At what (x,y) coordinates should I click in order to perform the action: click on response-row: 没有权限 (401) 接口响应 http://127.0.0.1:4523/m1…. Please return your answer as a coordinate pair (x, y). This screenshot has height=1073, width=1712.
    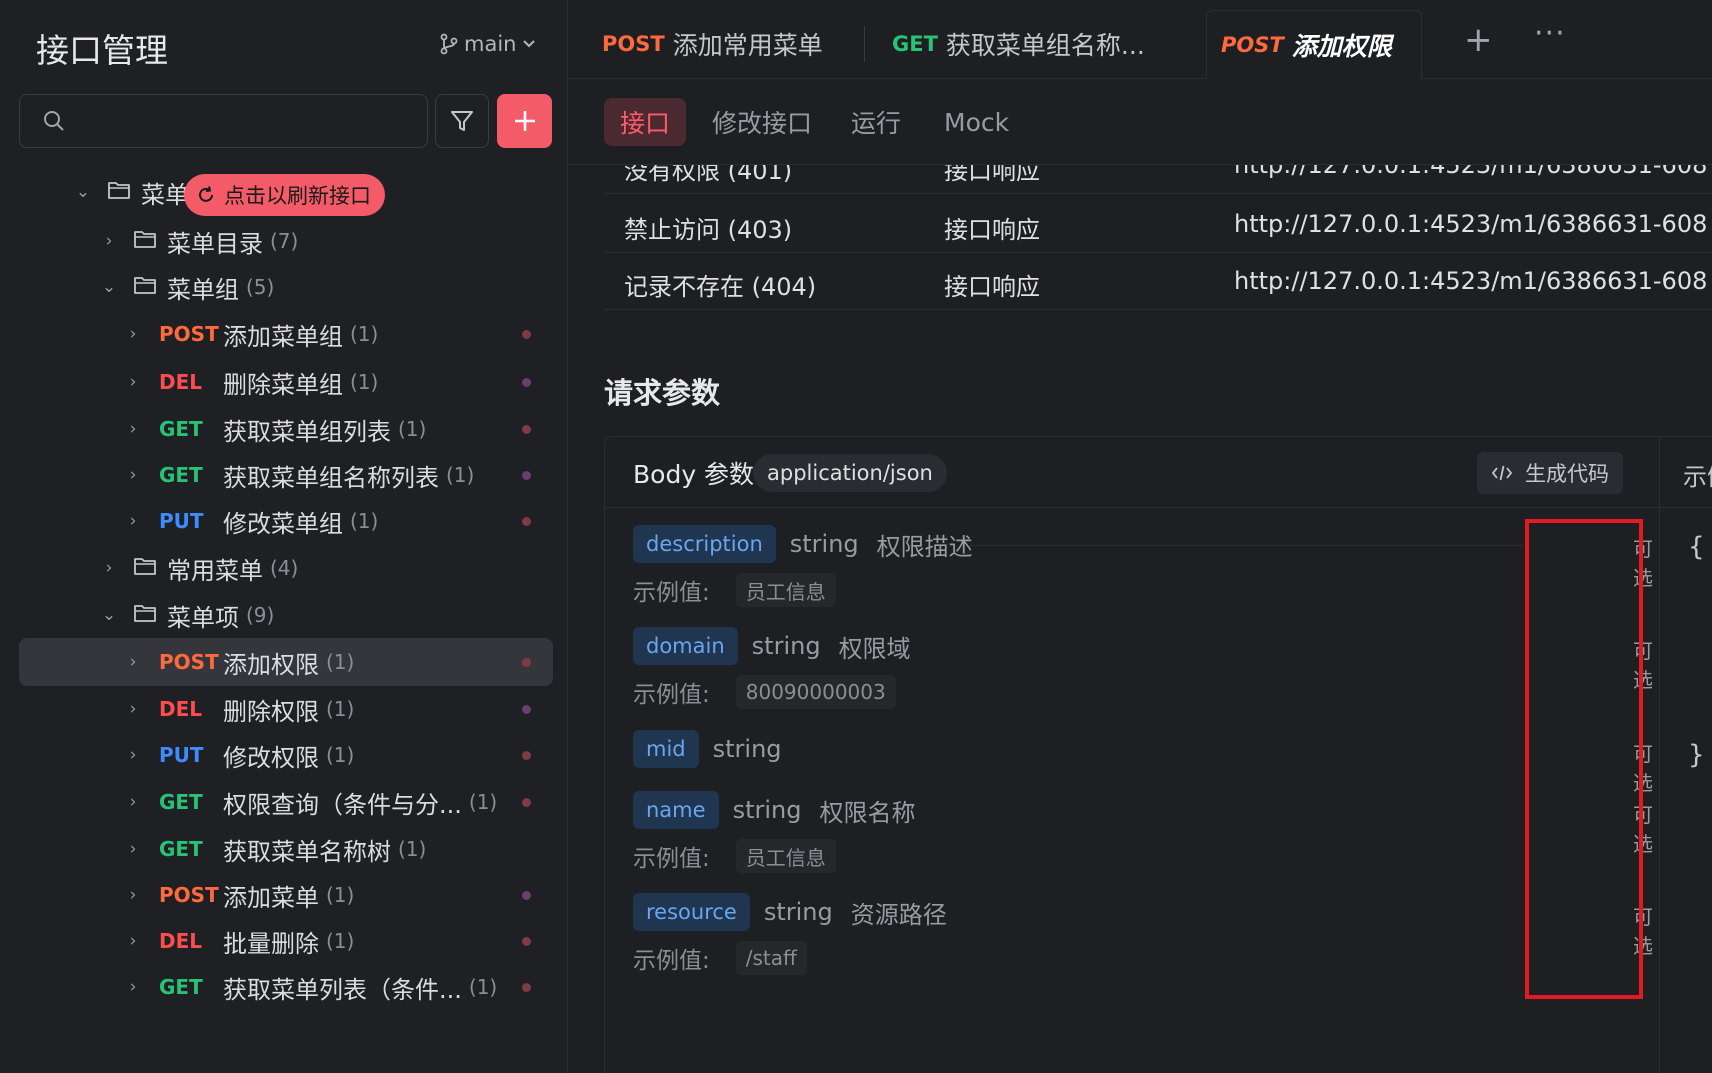
    Looking at the image, I should click on (1158, 179).